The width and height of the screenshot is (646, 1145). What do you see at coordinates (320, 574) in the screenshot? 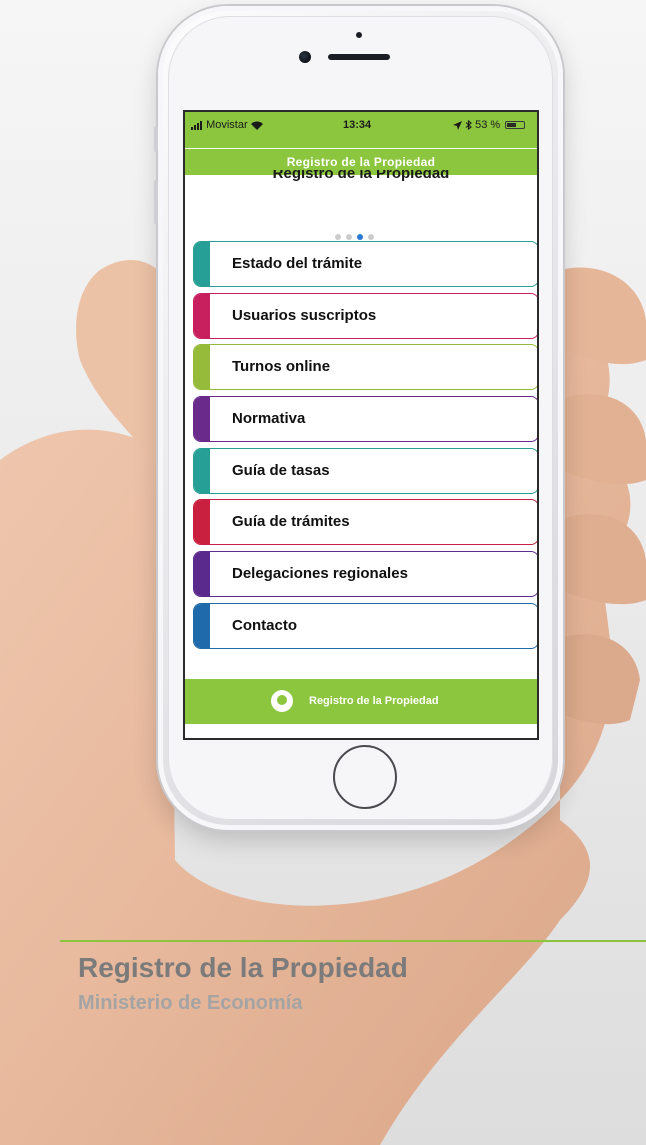
I see `menu-item-label: Delegaciones regionales` at bounding box center [320, 574].